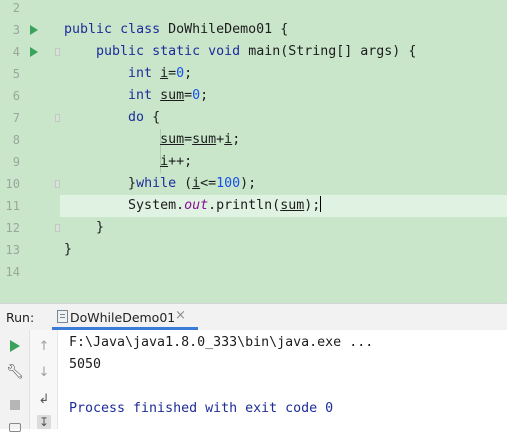  I want to click on gutter-line-3: 3, so click(30, 30).